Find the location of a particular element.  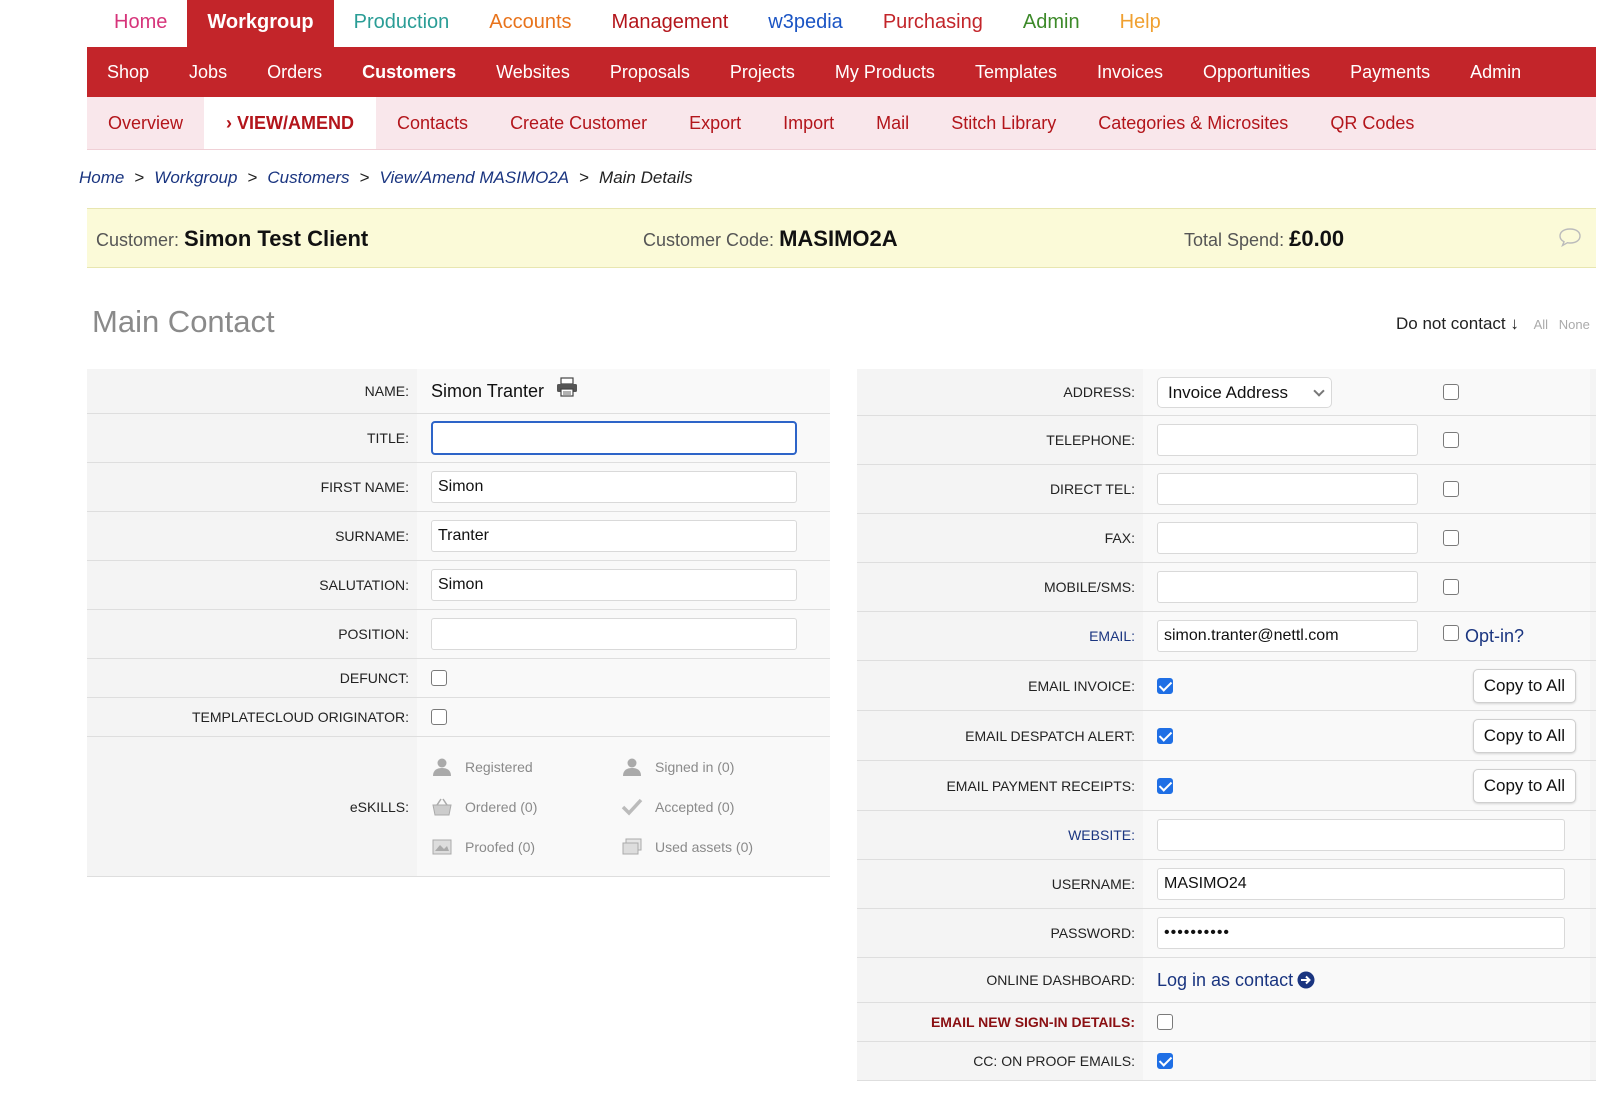

email-payment-value-cell: Copy to All is located at coordinates (1366, 785).